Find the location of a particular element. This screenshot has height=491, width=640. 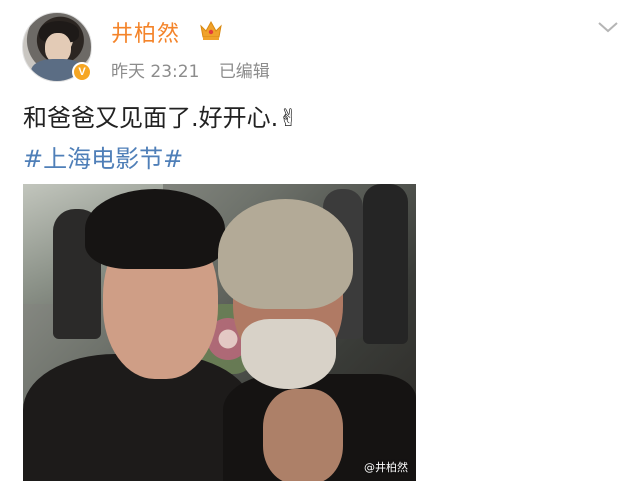

username: 井柏然 is located at coordinates (145, 32).